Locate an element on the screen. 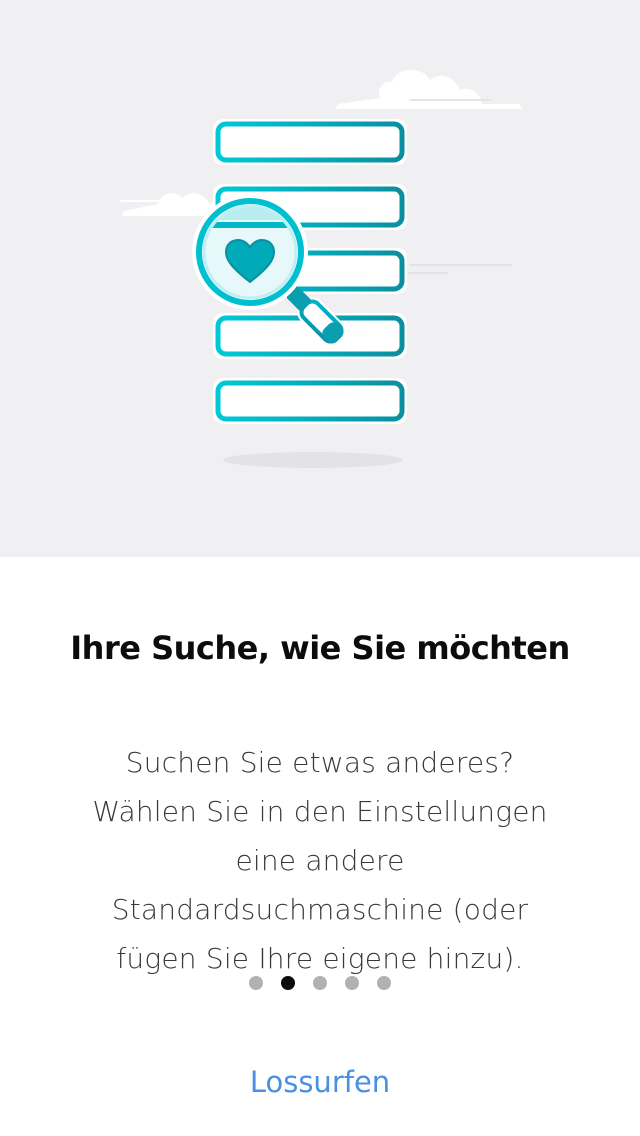 The height and width of the screenshot is (1136, 640). start-browsing-button: Lossurfen is located at coordinates (320, 1082).